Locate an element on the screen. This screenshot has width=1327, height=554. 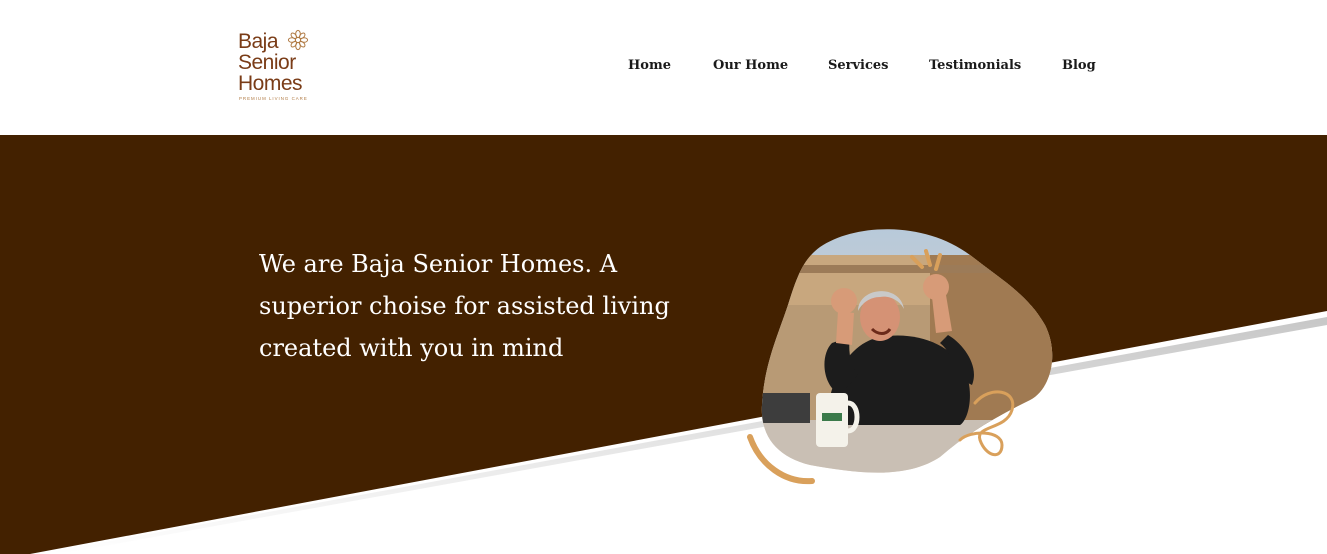
flower-icon is located at coordinates (298, 40).